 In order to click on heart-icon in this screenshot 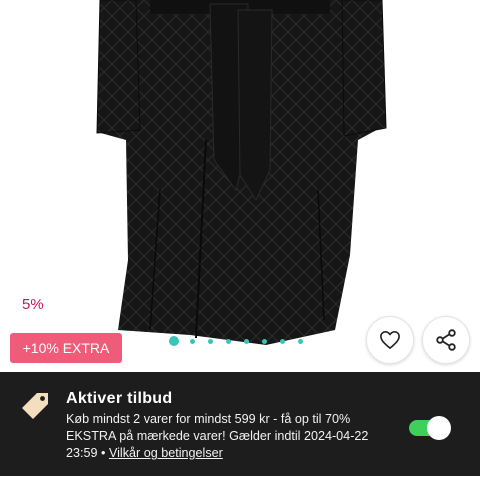, I will do `click(390, 340)`.